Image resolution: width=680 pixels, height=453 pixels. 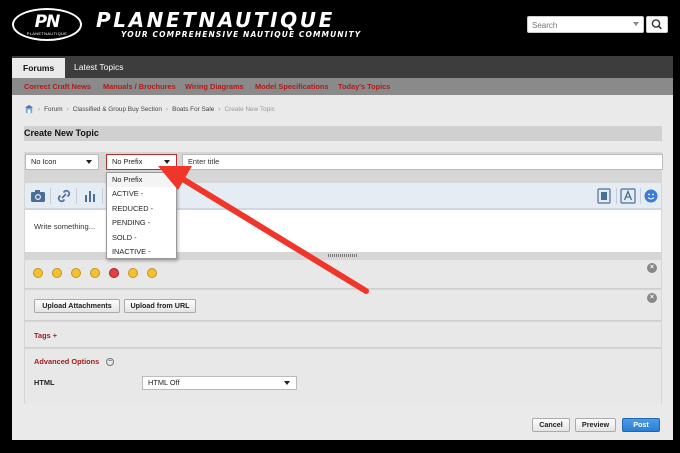 I want to click on subnav-todays-topics: Today's Topics, so click(x=364, y=86).